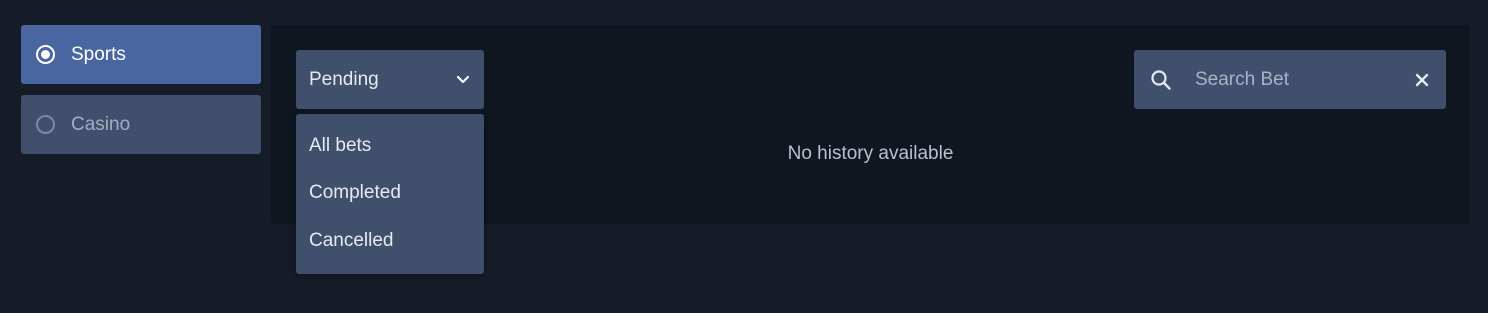 The height and width of the screenshot is (313, 1488). I want to click on status-filter-menu: All bets Completed Cancelled, so click(390, 194).